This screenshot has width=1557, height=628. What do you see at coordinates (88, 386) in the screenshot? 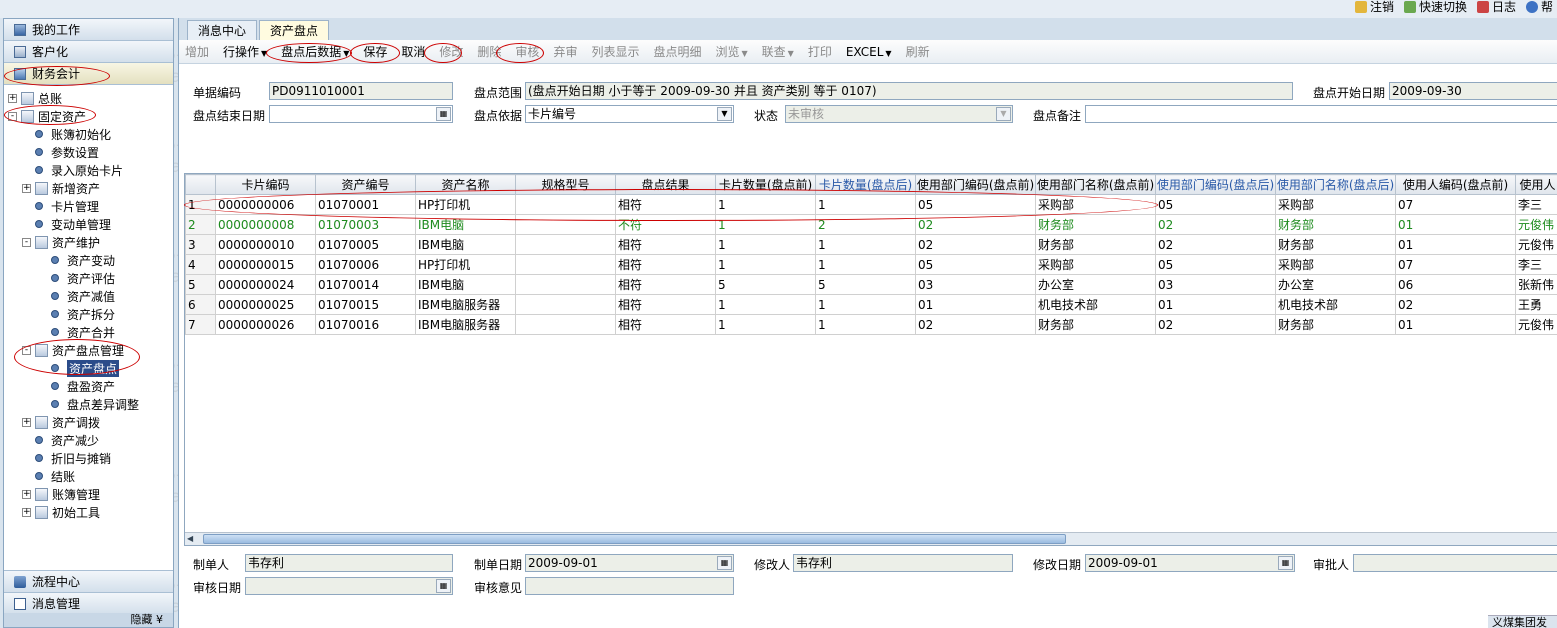
I see `tree-item: 盘盈资产` at bounding box center [88, 386].